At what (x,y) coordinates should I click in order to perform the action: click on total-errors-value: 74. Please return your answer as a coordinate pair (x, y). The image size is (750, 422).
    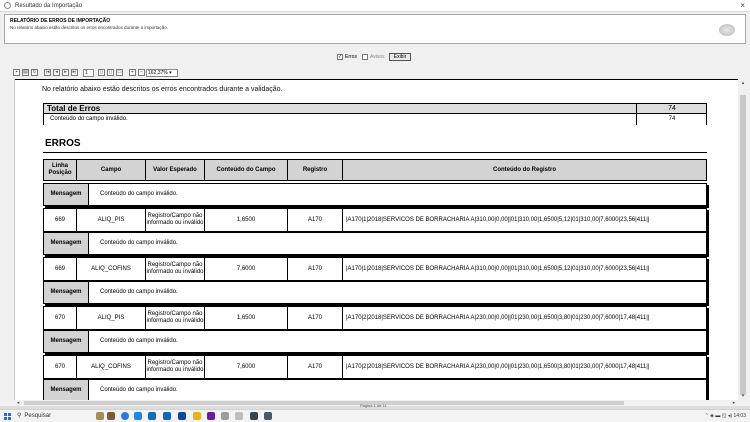
    Looking at the image, I should click on (672, 108).